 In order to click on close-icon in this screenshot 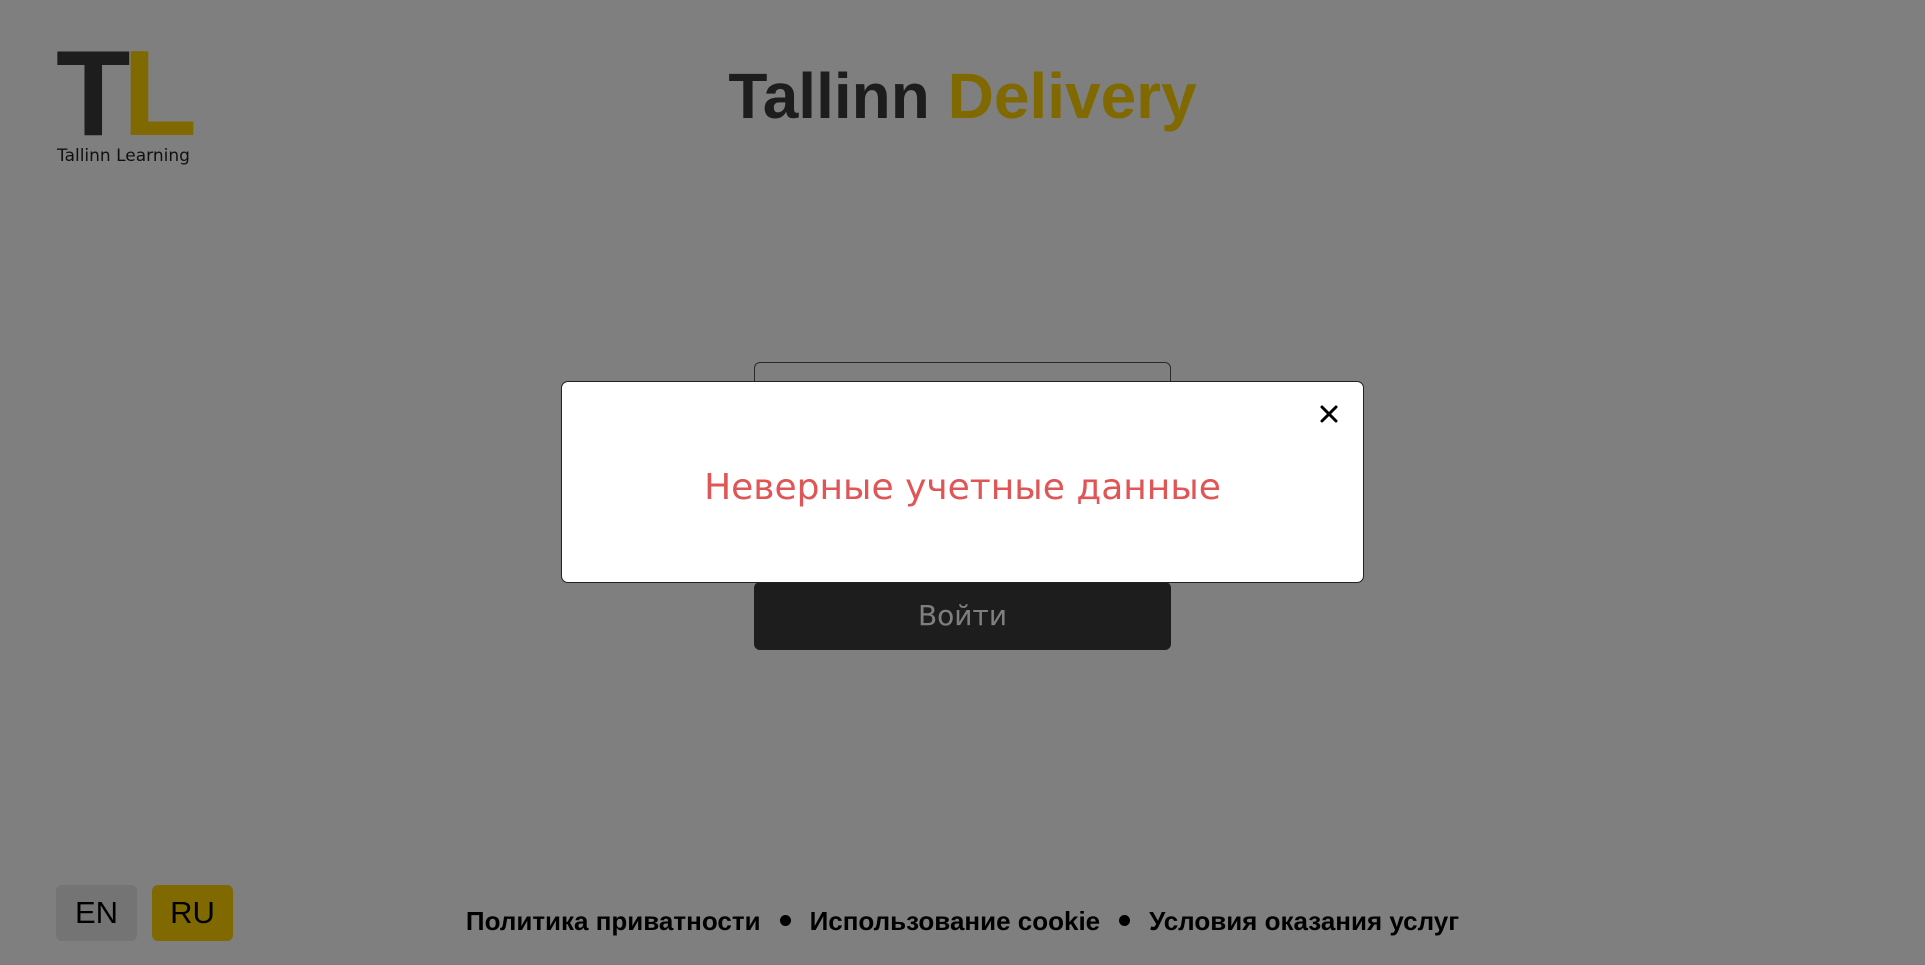, I will do `click(1329, 414)`.